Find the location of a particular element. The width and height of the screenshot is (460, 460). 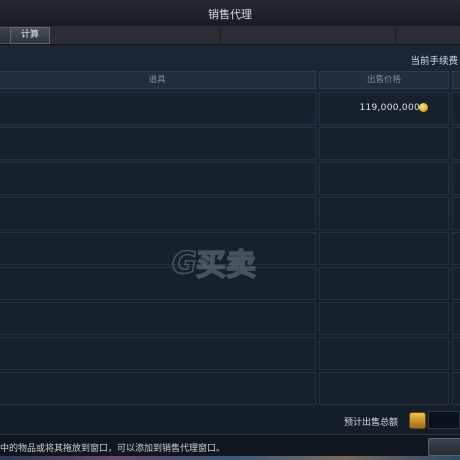

table-row: 119,000,000 is located at coordinates (230, 108).